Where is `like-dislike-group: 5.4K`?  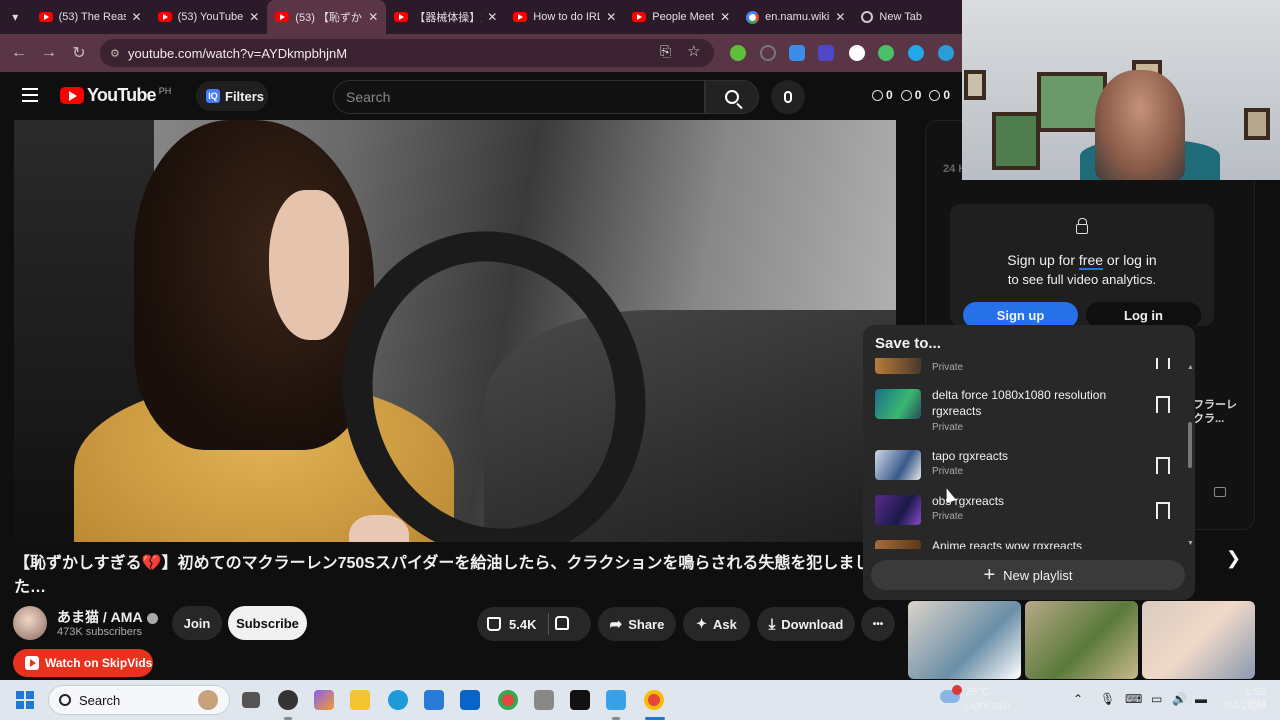 like-dislike-group: 5.4K is located at coordinates (534, 624).